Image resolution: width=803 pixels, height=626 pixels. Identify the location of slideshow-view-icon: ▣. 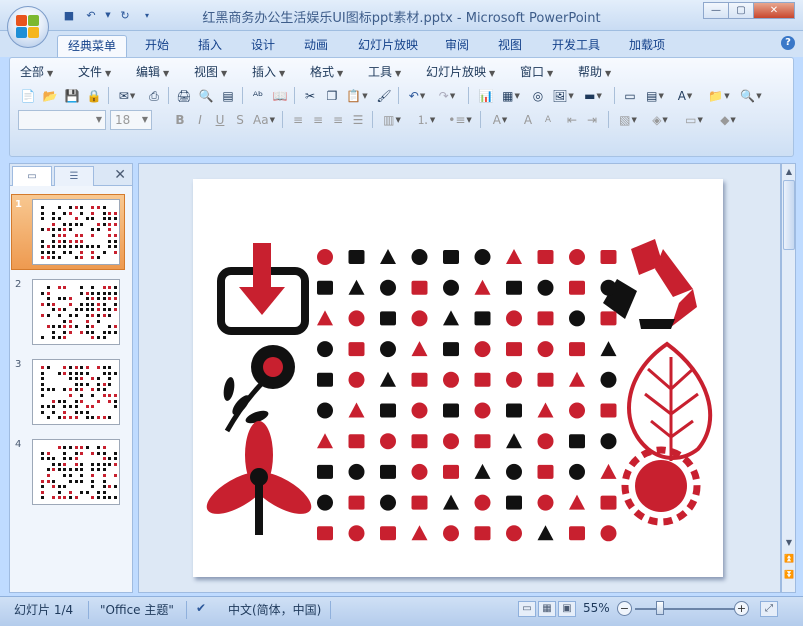
(567, 609).